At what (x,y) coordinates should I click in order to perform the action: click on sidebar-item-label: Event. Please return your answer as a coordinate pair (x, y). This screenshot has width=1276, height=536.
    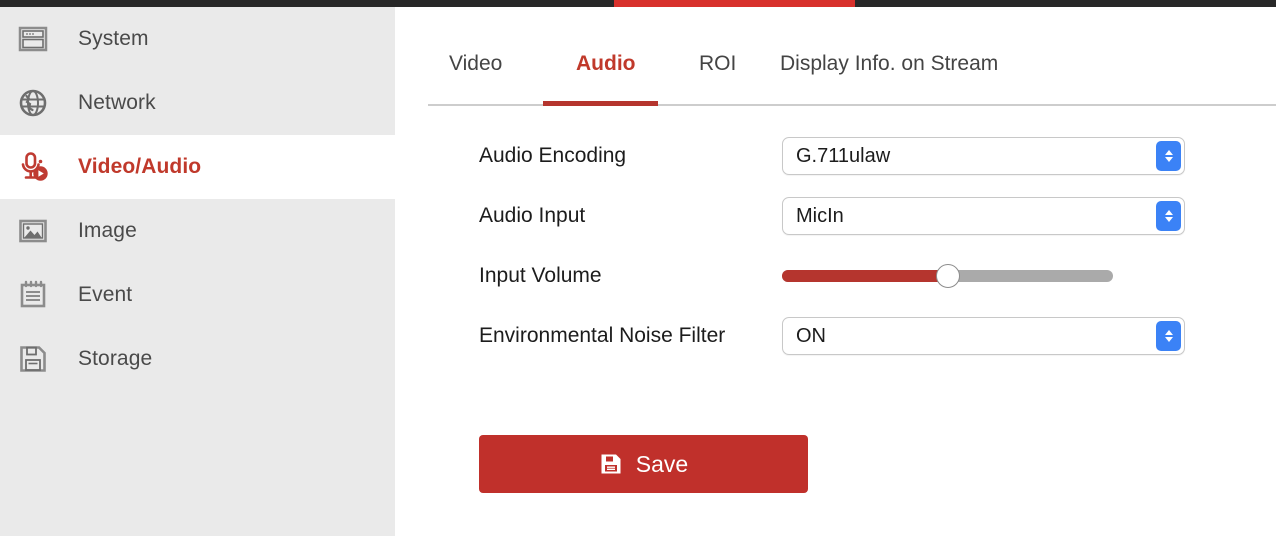
    Looking at the image, I should click on (105, 294).